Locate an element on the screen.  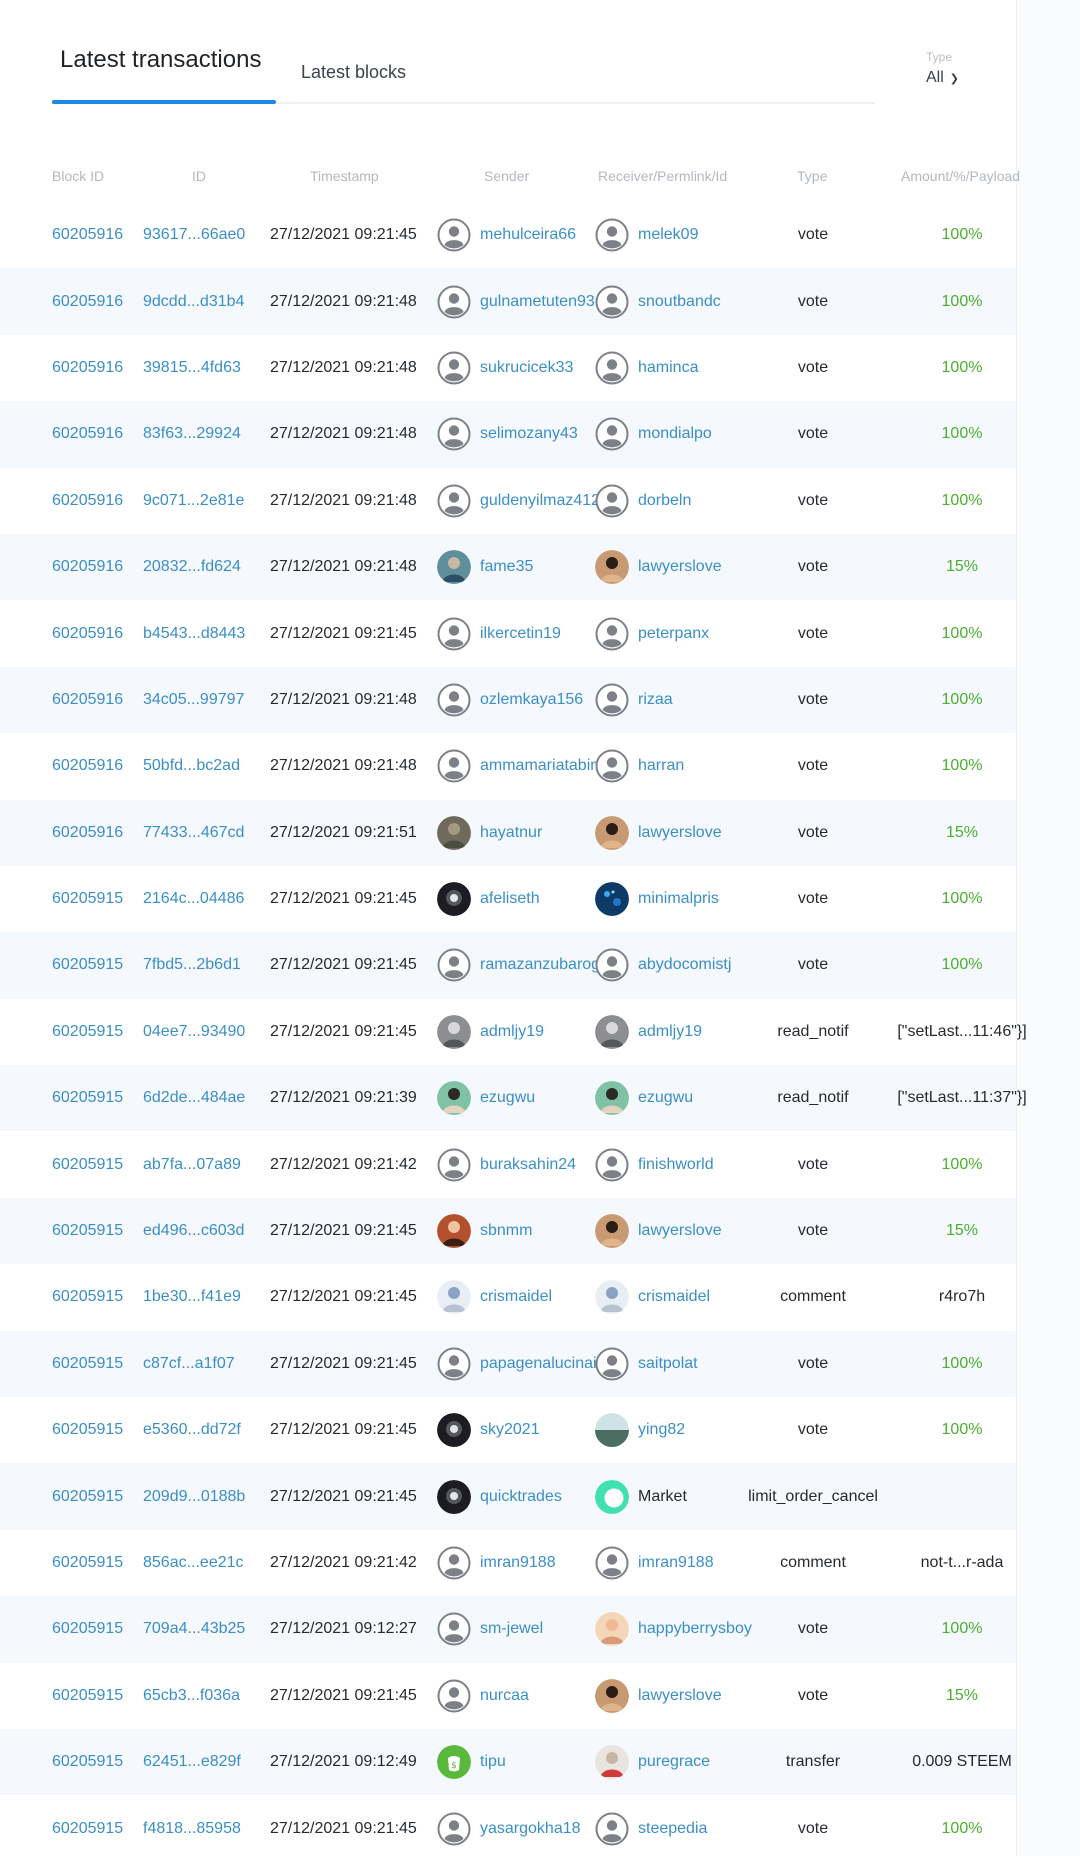
sender-link: sky2021 is located at coordinates (540, 1430).